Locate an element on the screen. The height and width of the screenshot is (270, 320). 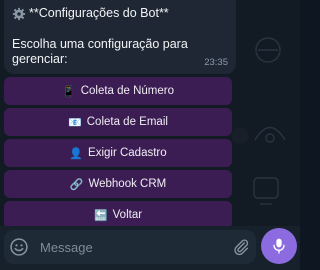
message-title-row: **Configurações do Bot** is located at coordinates (120, 13).